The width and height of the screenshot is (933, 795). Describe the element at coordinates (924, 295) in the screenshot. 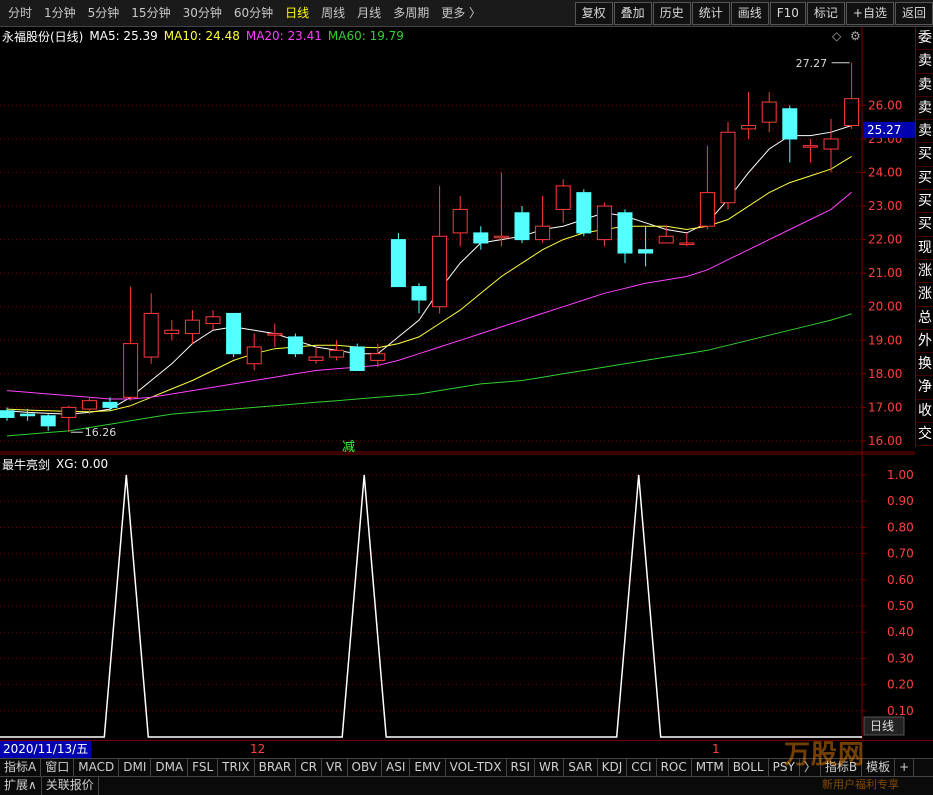

I see `sidebar-item-11: 涨` at that location.